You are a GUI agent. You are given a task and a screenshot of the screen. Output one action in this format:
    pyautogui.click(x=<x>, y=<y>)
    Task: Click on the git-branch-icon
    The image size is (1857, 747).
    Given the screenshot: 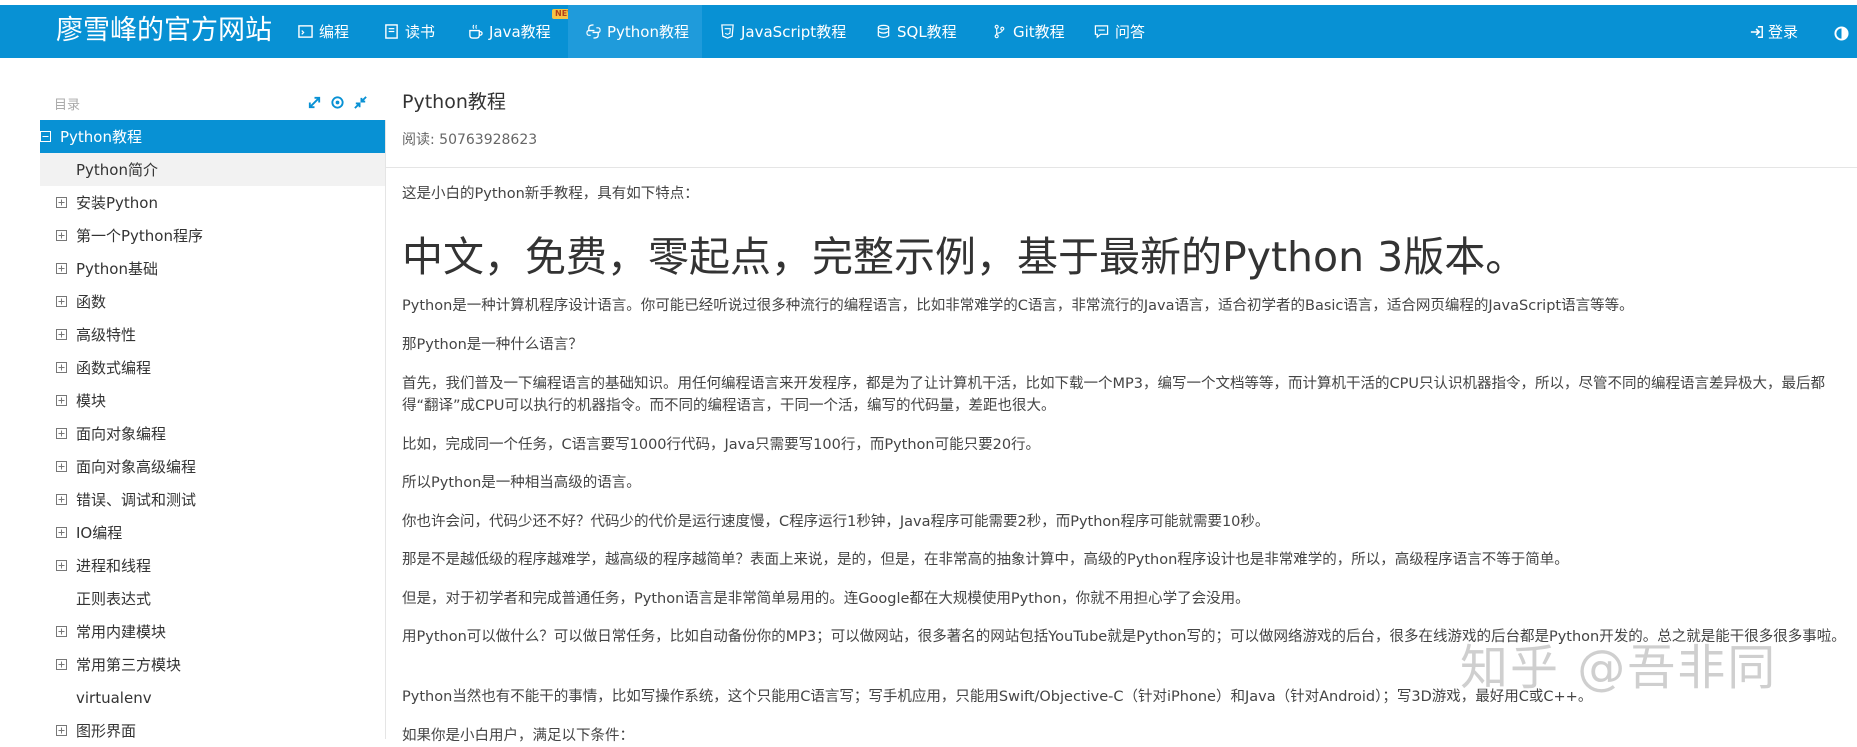 What is the action you would take?
    pyautogui.click(x=999, y=31)
    